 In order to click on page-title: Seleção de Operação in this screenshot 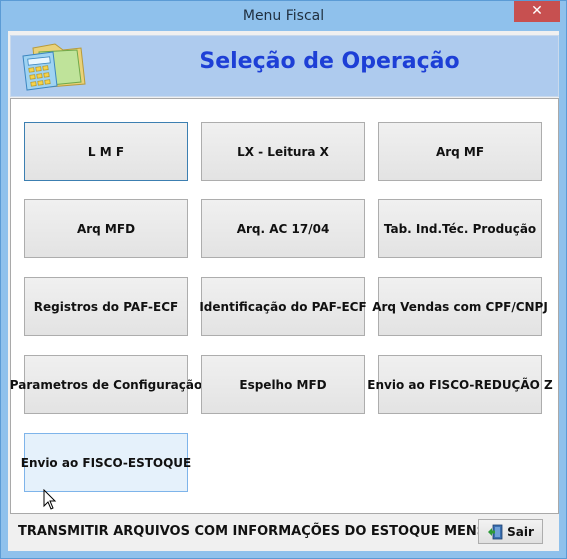, I will do `click(329, 61)`.